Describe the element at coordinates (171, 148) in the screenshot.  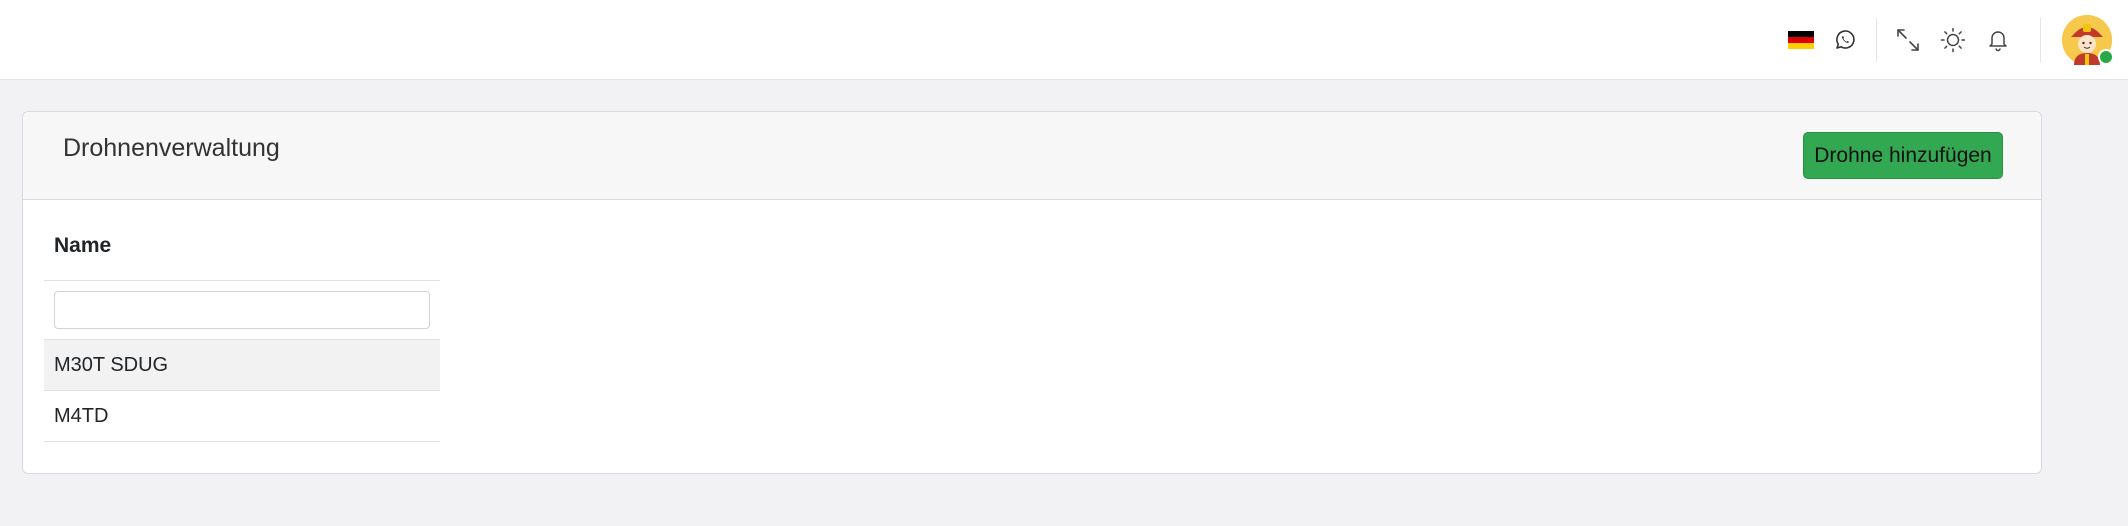
I see `page-title: Drohnenverwaltung` at that location.